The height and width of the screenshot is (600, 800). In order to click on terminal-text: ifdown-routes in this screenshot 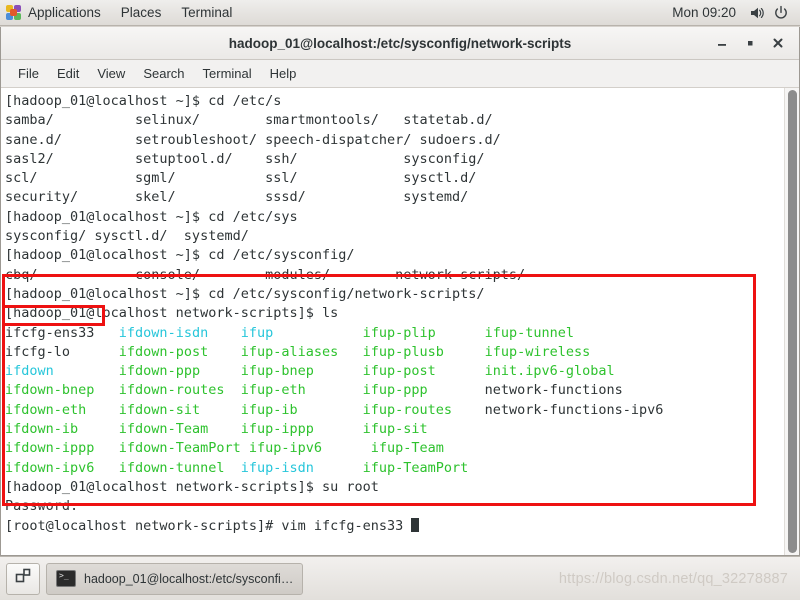, I will do `click(179, 390)`.